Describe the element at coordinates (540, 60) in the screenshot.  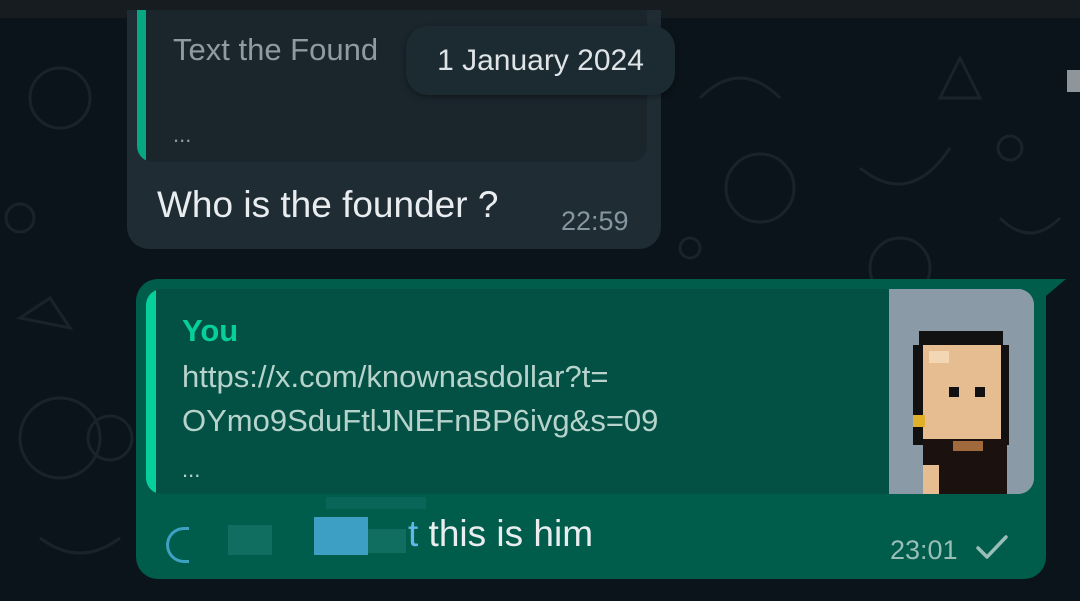
I see `date-divider: 1 January 2024` at that location.